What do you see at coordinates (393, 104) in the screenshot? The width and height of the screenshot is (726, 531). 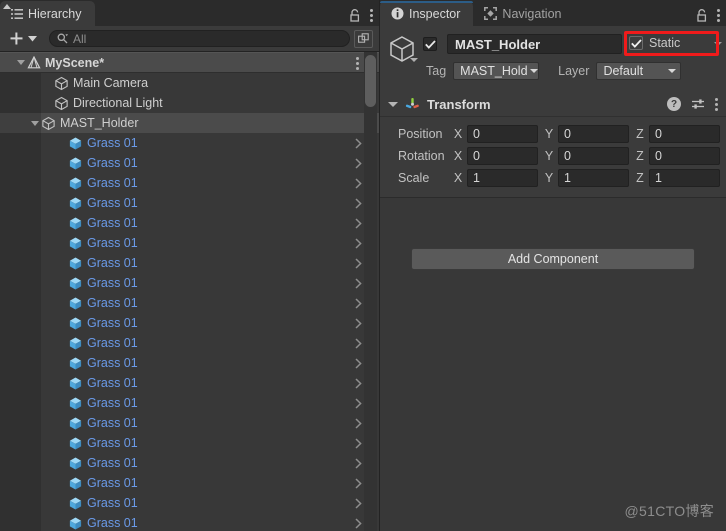 I see `transform-foldout-icon` at bounding box center [393, 104].